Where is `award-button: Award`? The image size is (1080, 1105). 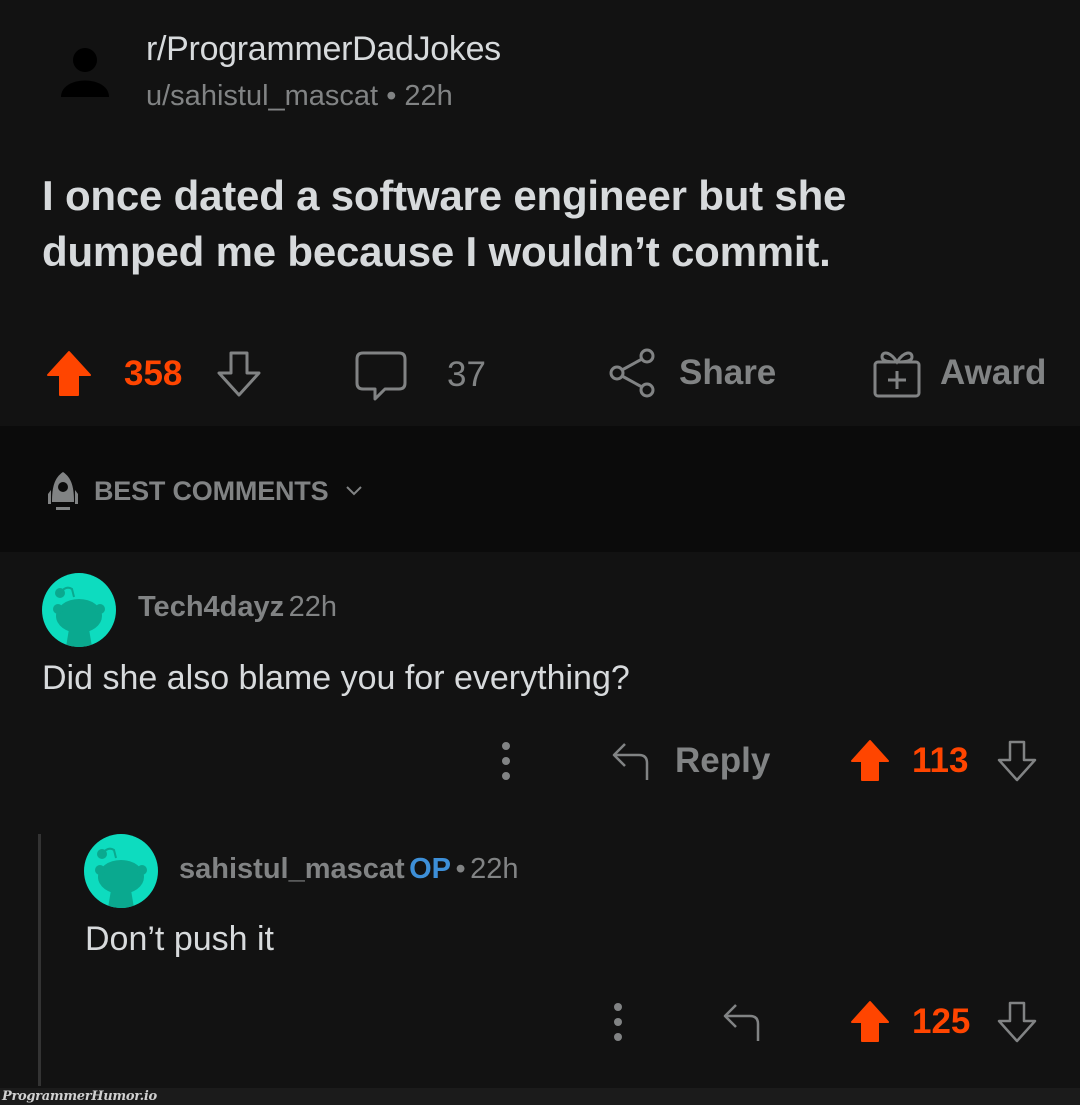
award-button: Award is located at coordinates (959, 373).